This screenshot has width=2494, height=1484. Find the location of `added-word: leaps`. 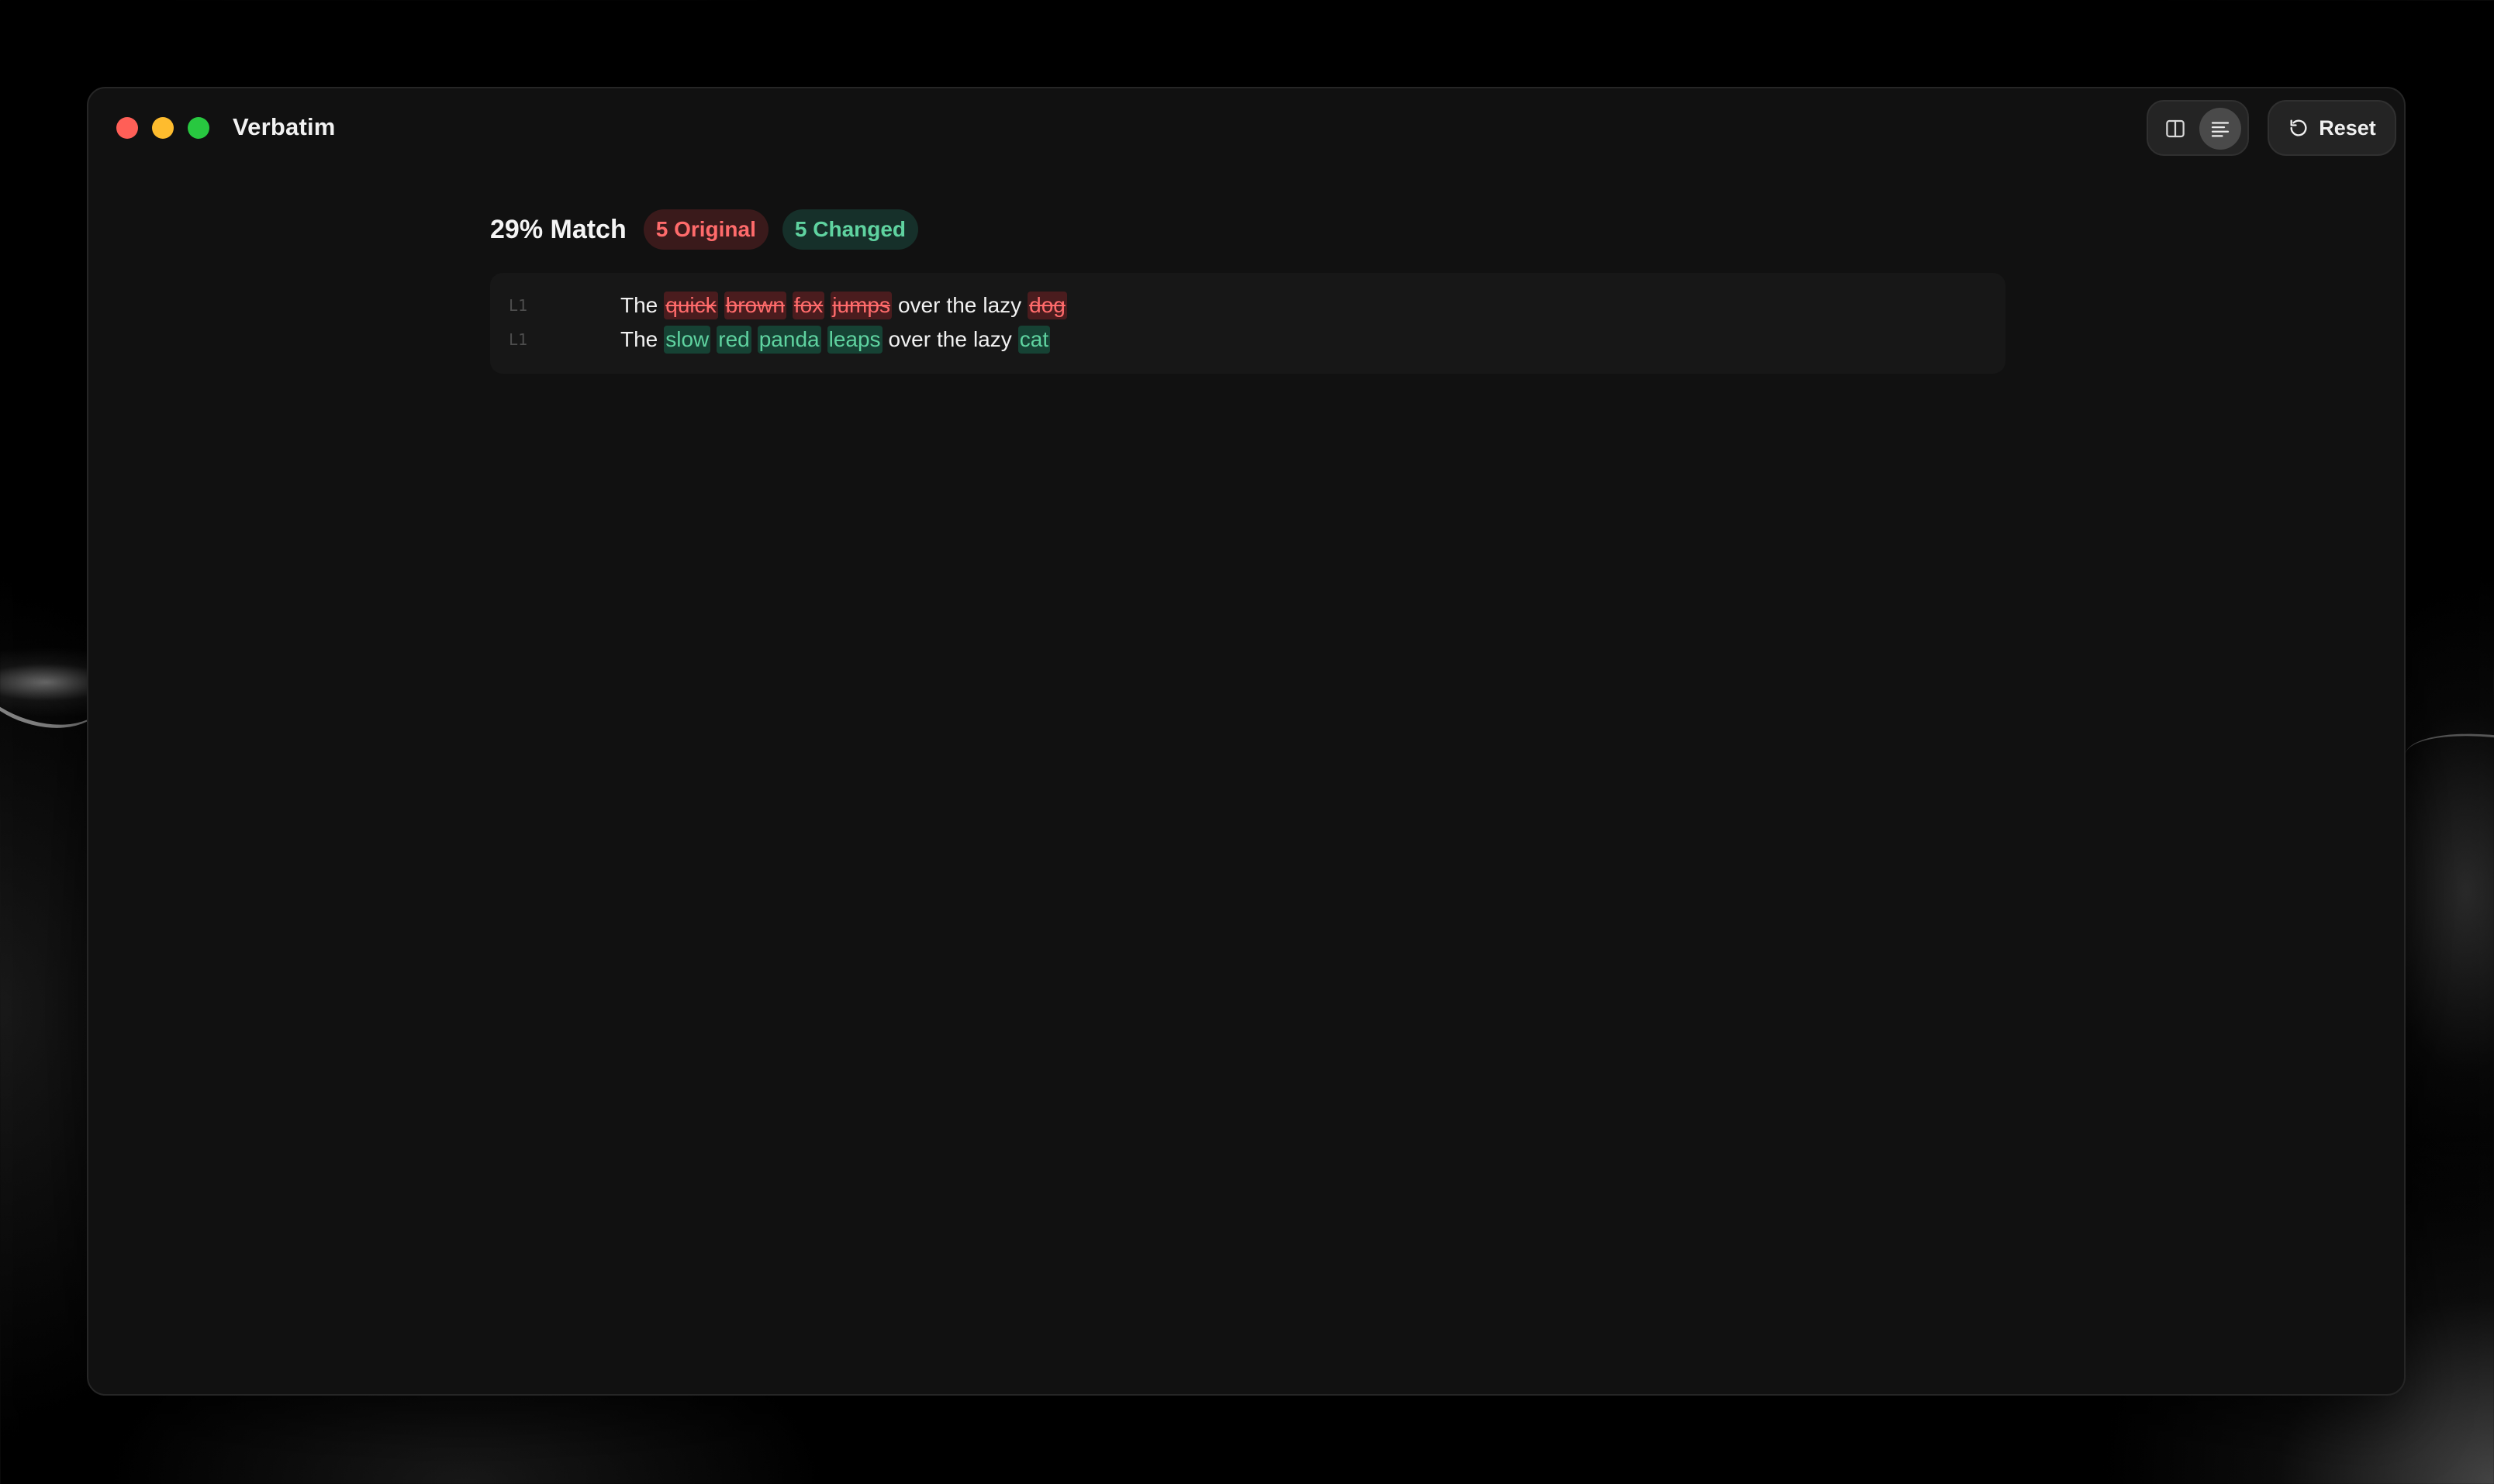

added-word: leaps is located at coordinates (855, 340).